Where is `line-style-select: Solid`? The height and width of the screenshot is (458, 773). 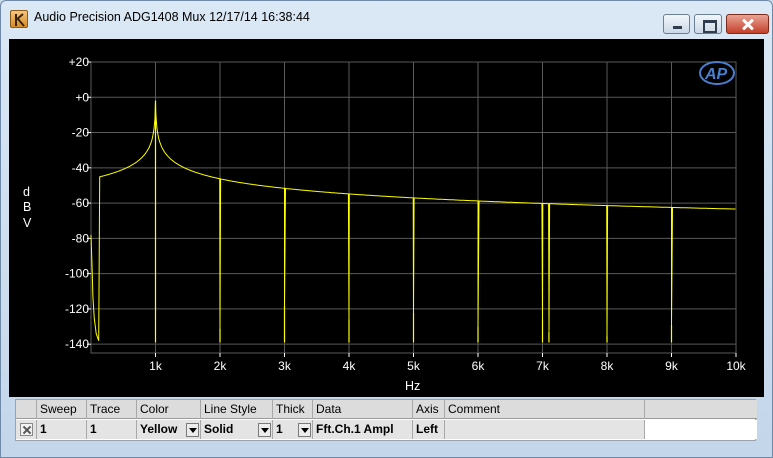 line-style-select: Solid is located at coordinates (237, 429).